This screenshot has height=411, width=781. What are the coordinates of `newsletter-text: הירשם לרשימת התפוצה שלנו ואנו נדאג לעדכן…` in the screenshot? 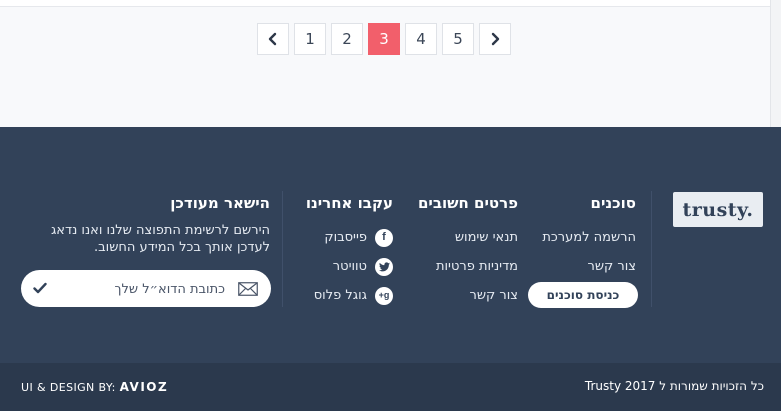 It's located at (160, 239).